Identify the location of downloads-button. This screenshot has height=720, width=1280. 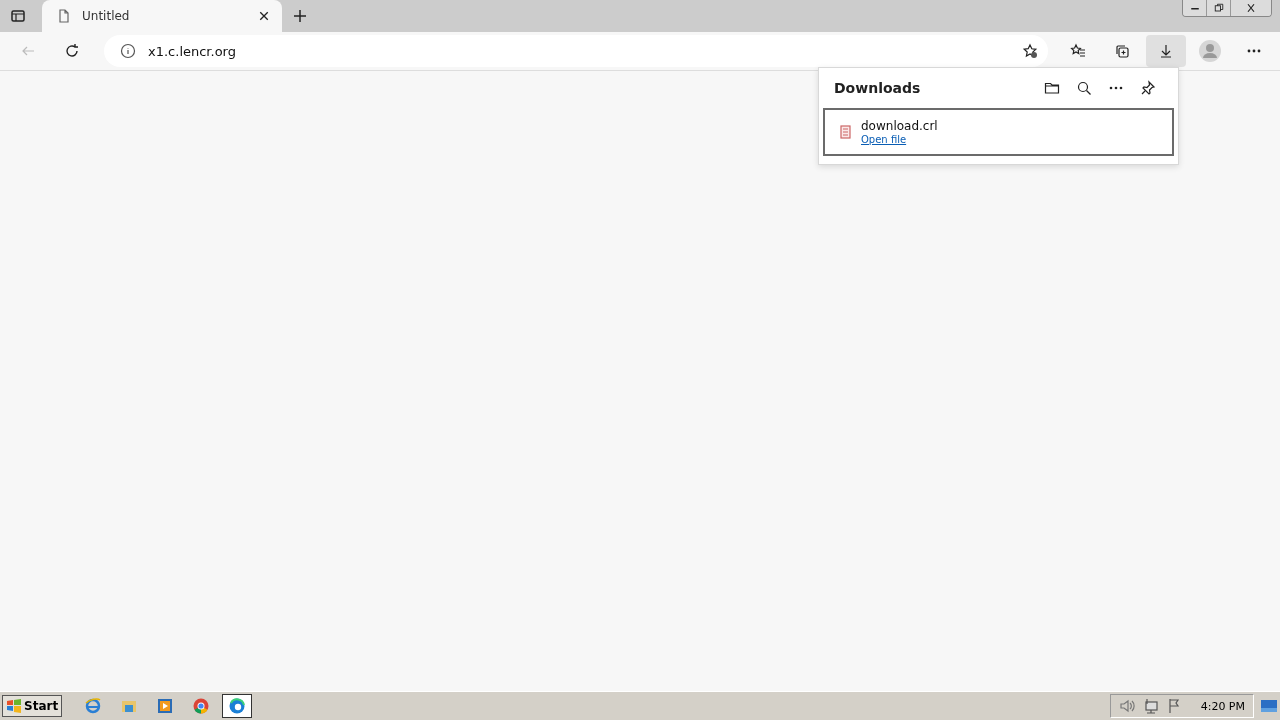
(1166, 51).